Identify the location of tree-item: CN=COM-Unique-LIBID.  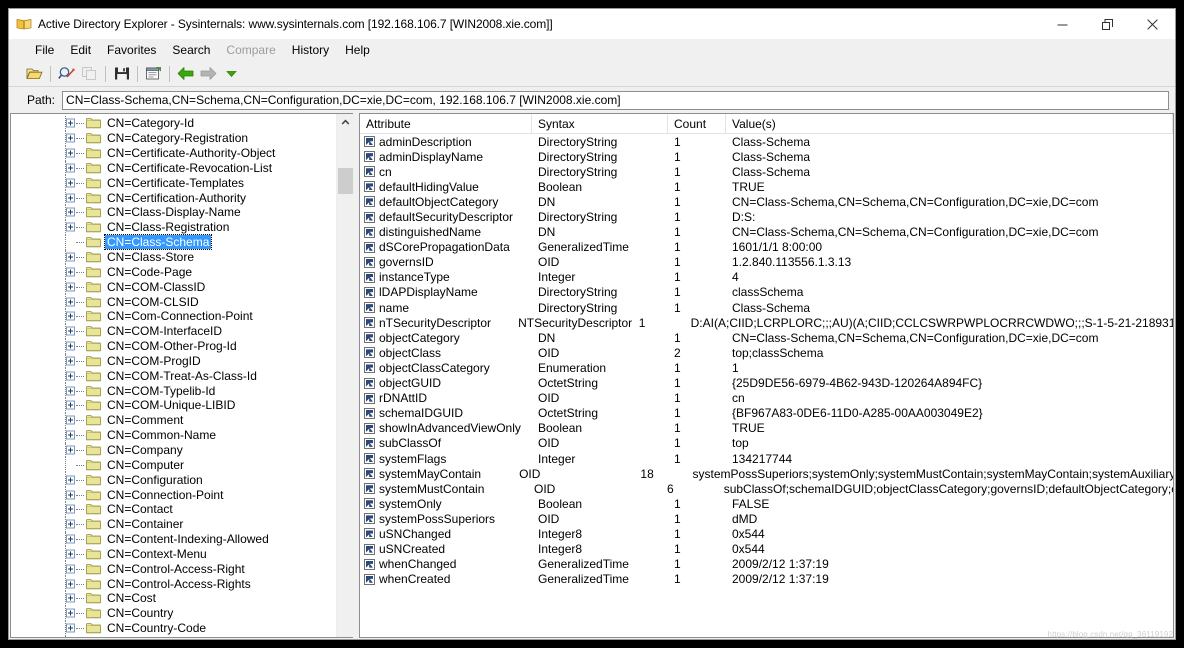
(182, 405).